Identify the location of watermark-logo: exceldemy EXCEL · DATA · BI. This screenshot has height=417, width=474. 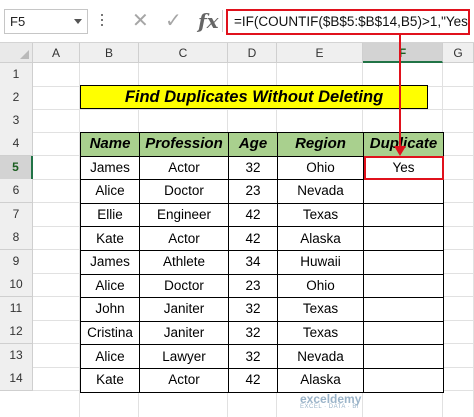
(330, 401).